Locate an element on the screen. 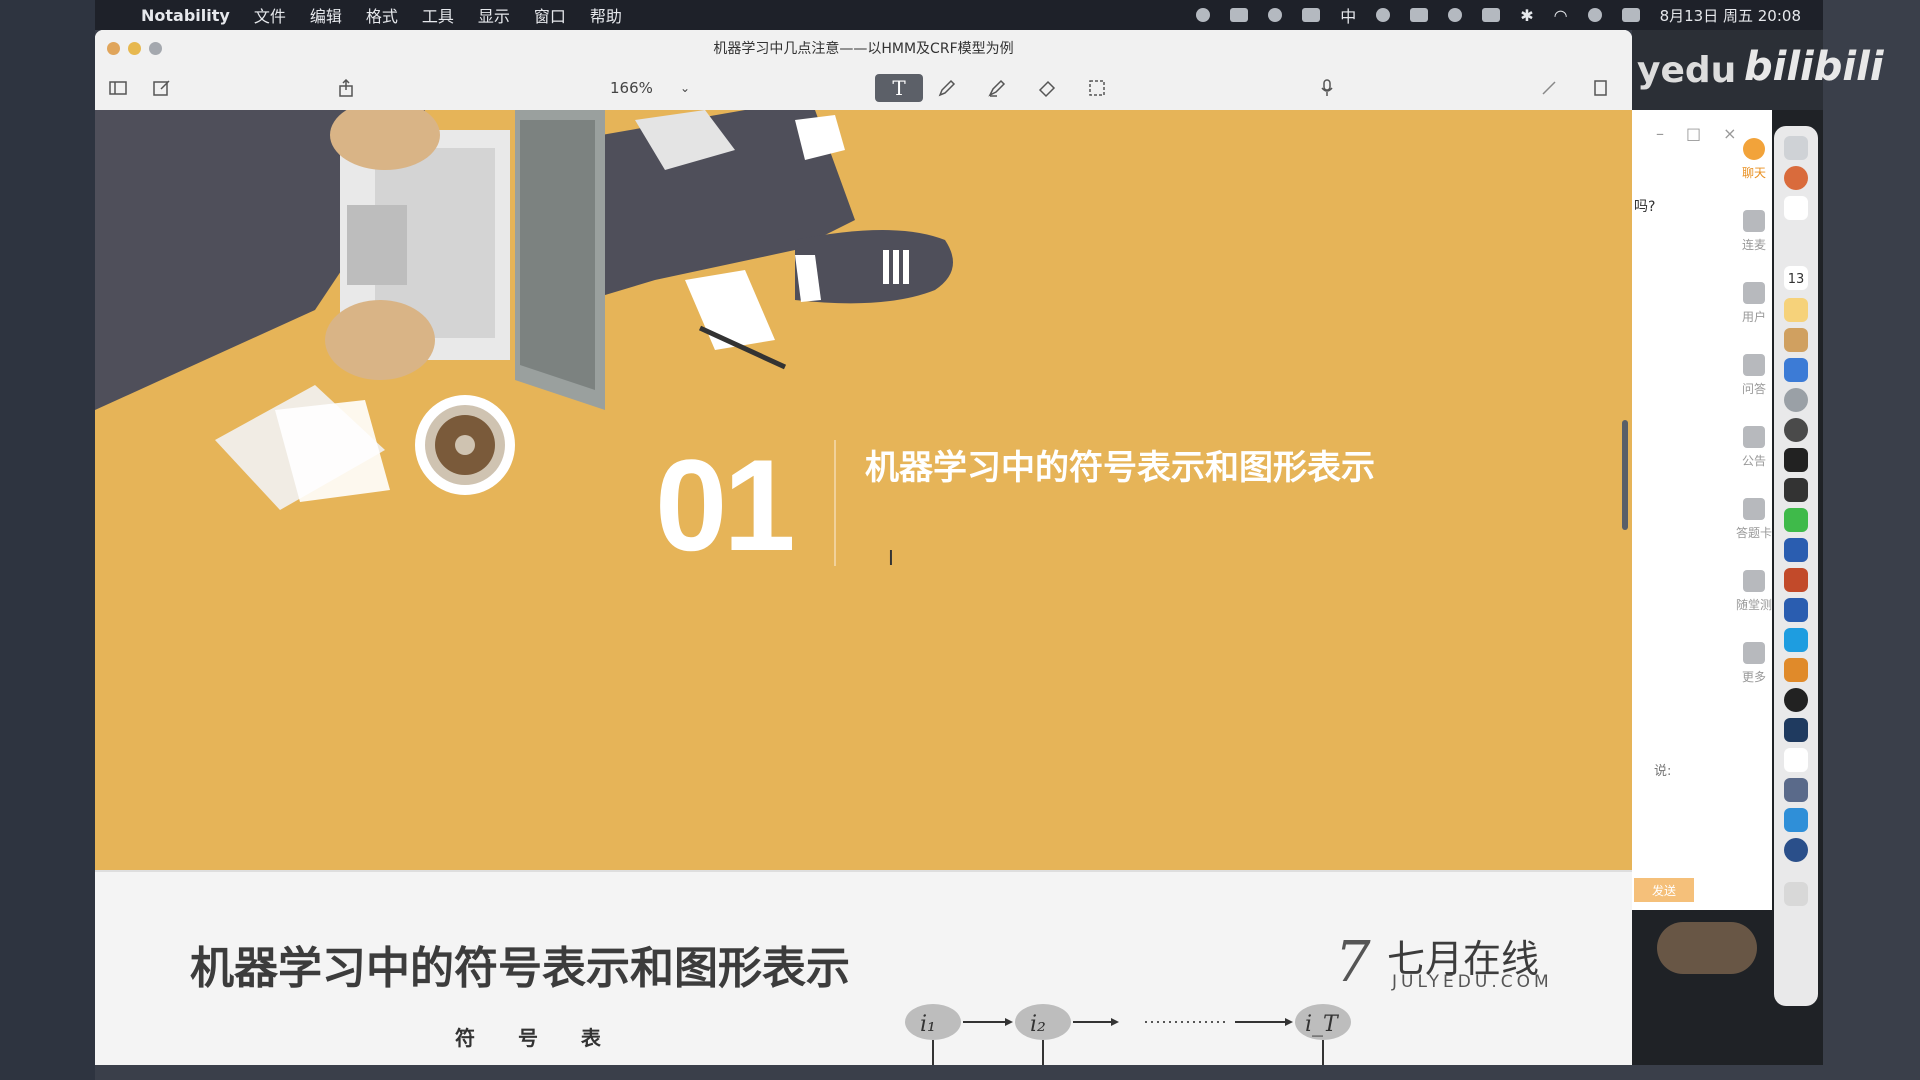 The height and width of the screenshot is (1080, 1920). nav-quiz: 随堂测 is located at coordinates (1754, 591).